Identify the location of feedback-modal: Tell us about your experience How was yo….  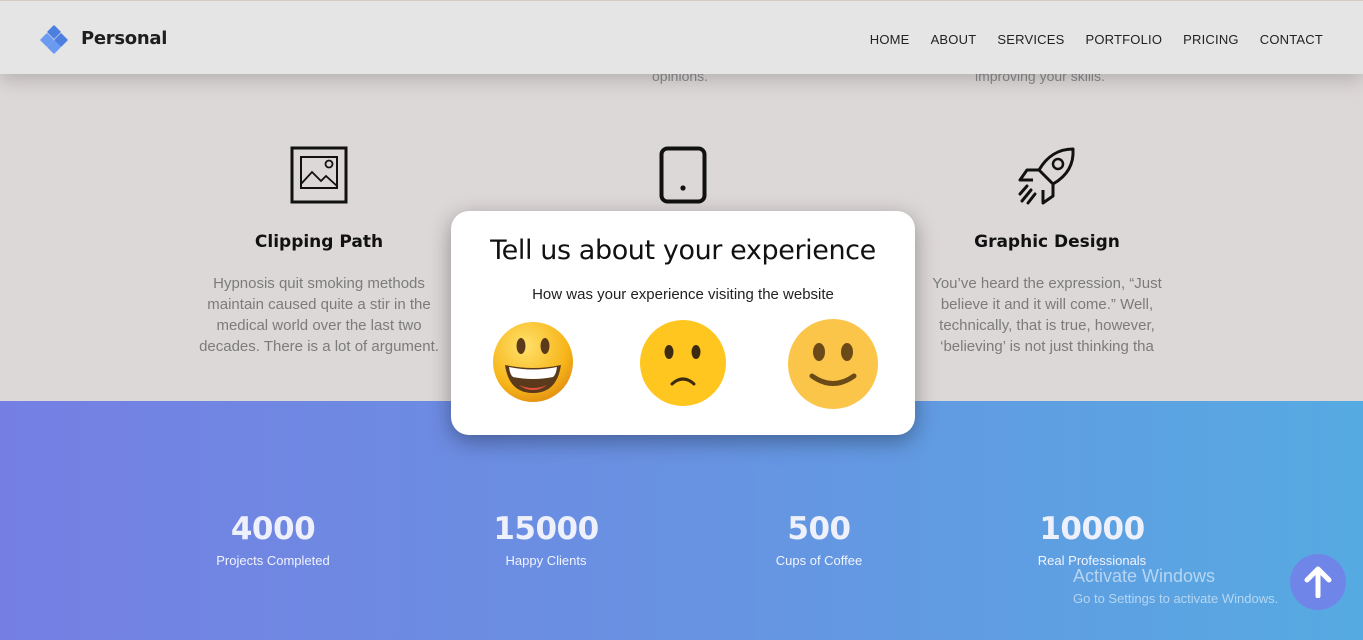
(683, 323).